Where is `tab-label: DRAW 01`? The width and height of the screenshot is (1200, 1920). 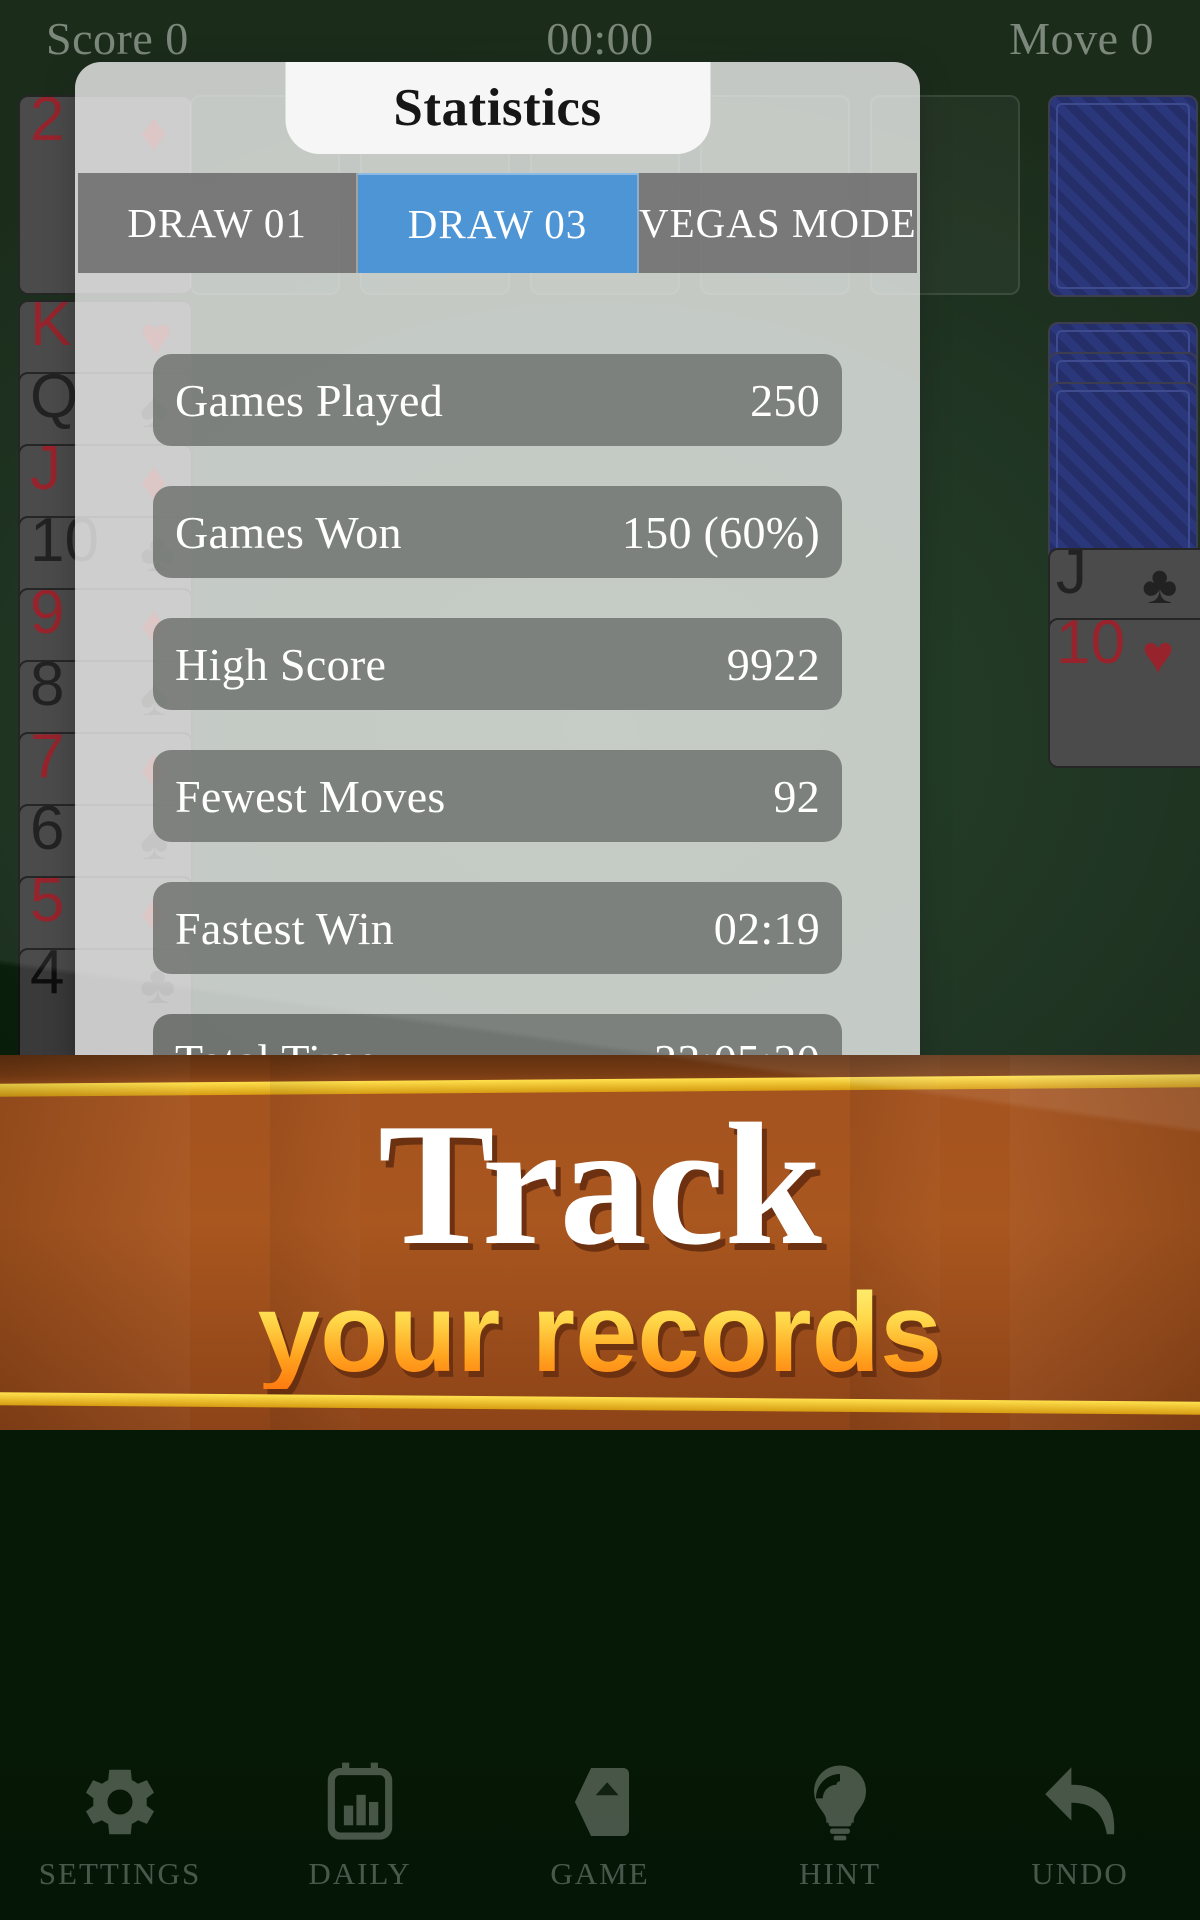
tab-label: DRAW 01 is located at coordinates (217, 223).